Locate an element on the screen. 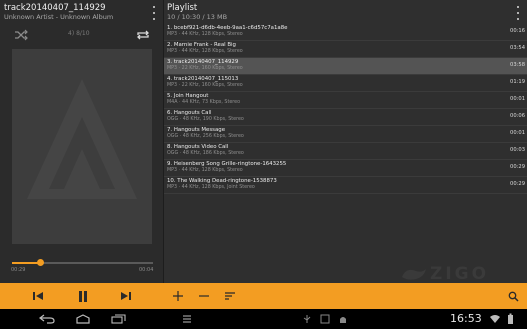  volume-indicator: 4) 8/10 is located at coordinates (79, 33).